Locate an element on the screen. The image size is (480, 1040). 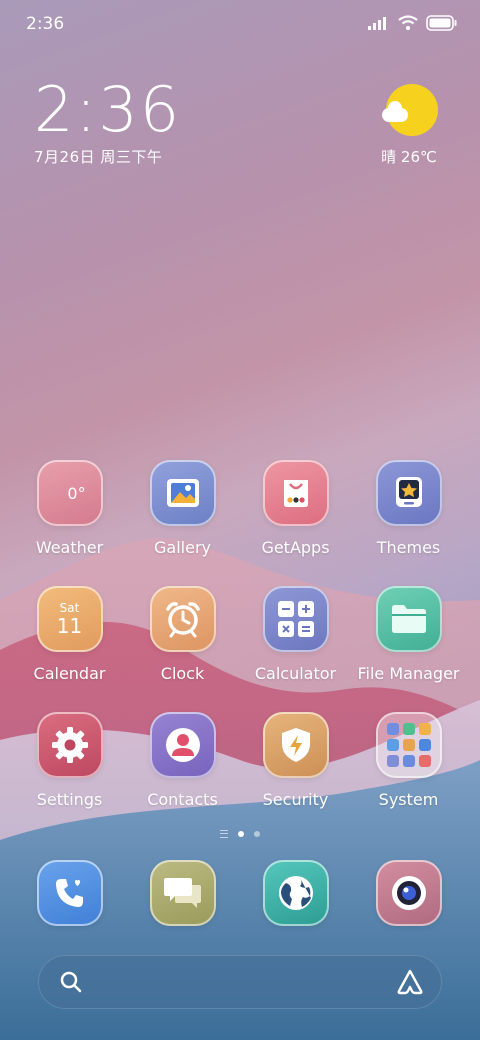
page-dot-active is located at coordinates (241, 834).